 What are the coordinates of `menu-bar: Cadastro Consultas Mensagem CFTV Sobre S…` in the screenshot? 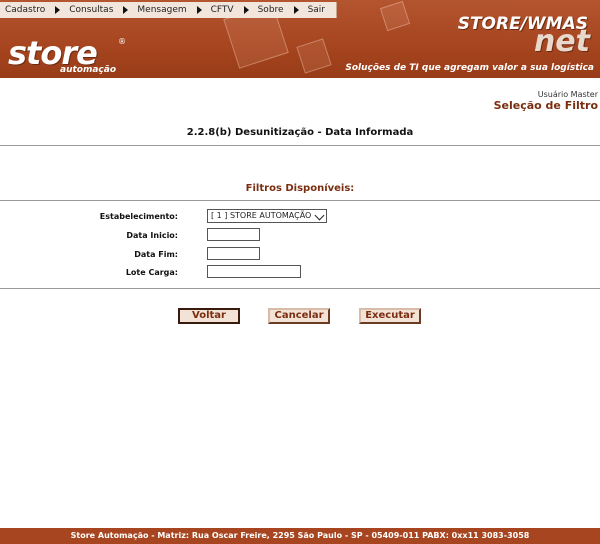 It's located at (168, 10).